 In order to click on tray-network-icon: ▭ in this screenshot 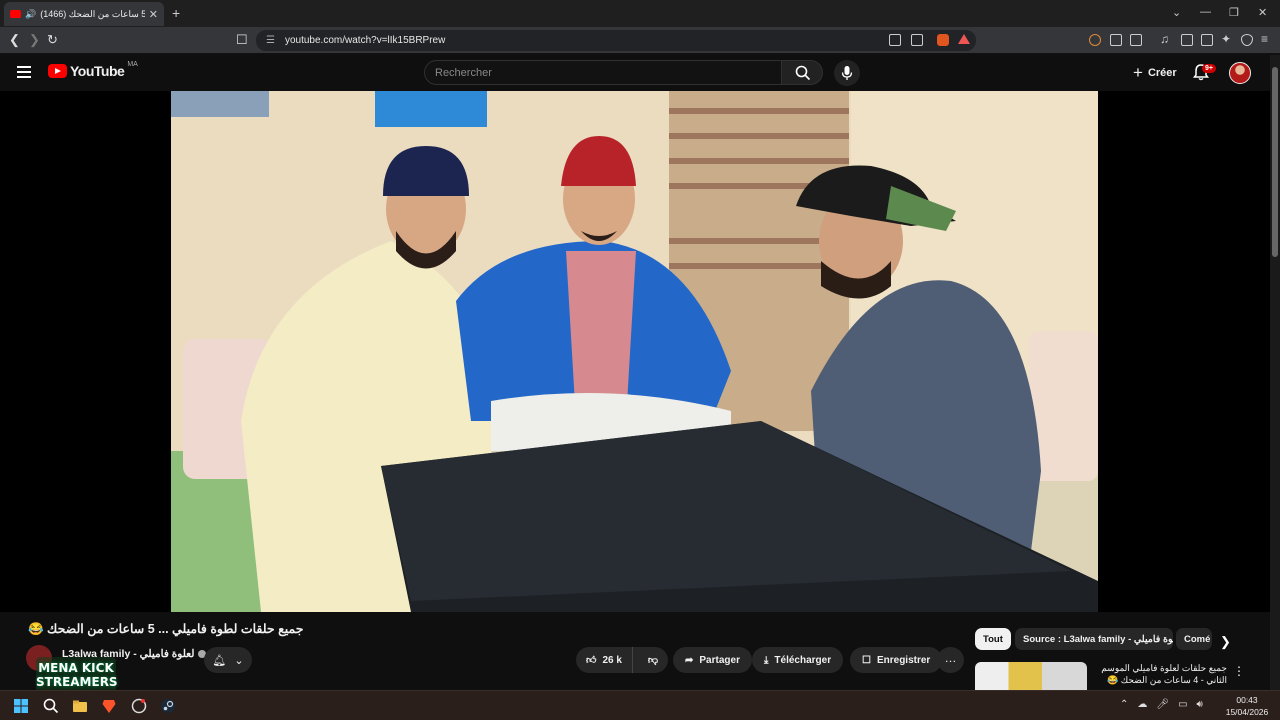, I will do `click(1182, 704)`.